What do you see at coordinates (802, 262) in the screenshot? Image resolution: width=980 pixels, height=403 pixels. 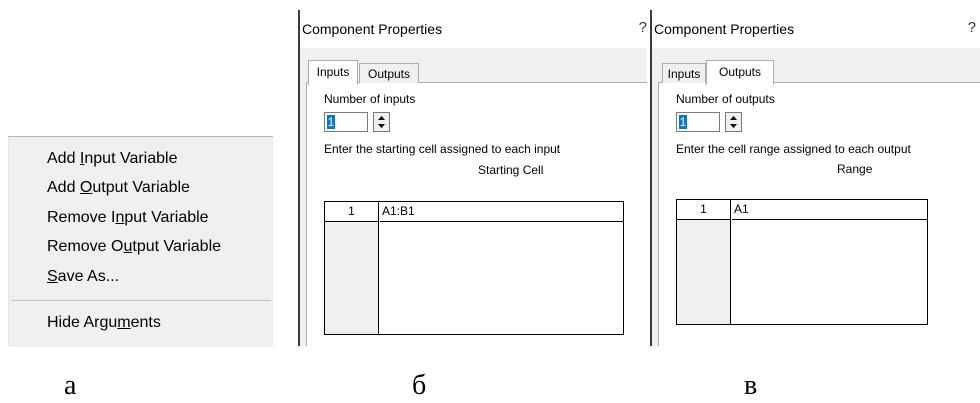 I see `range-grid: 1 A1` at bounding box center [802, 262].